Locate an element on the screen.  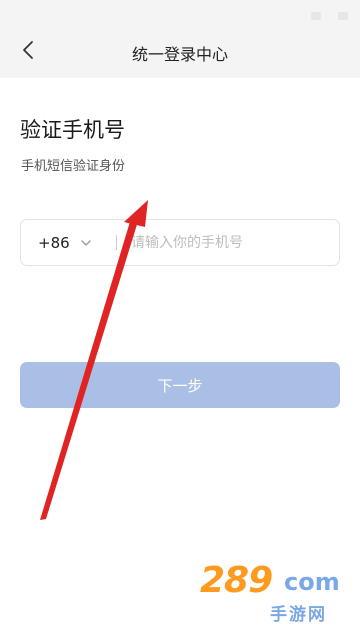
page-subtitle: 手机短信验证身份 is located at coordinates (73, 166).